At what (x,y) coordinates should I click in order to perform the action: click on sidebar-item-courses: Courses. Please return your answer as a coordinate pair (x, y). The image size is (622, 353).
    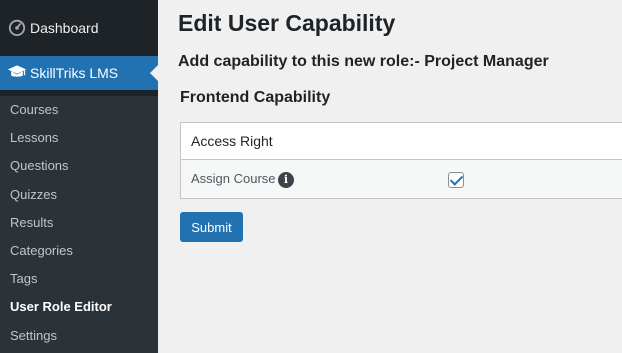
    Looking at the image, I should click on (79, 110).